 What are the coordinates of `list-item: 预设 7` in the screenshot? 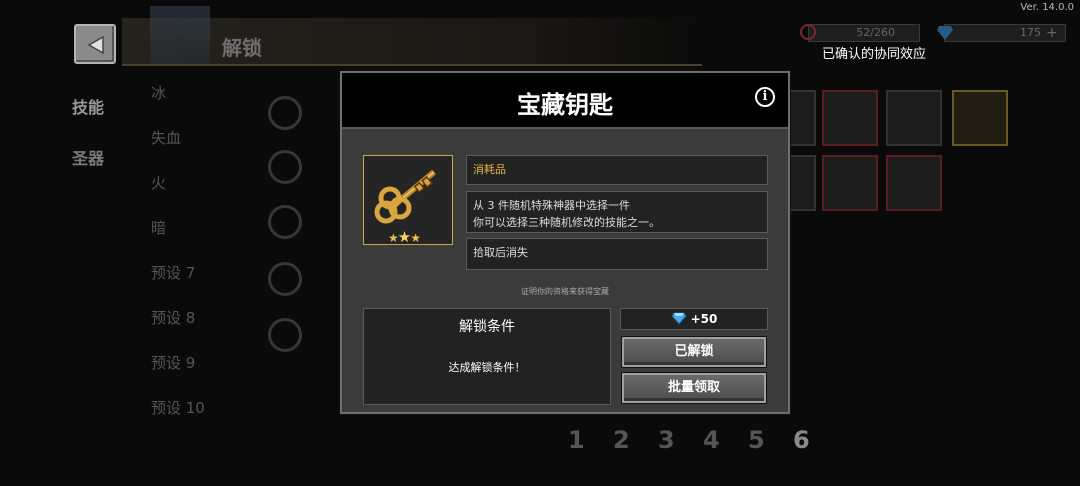 It's located at (173, 272).